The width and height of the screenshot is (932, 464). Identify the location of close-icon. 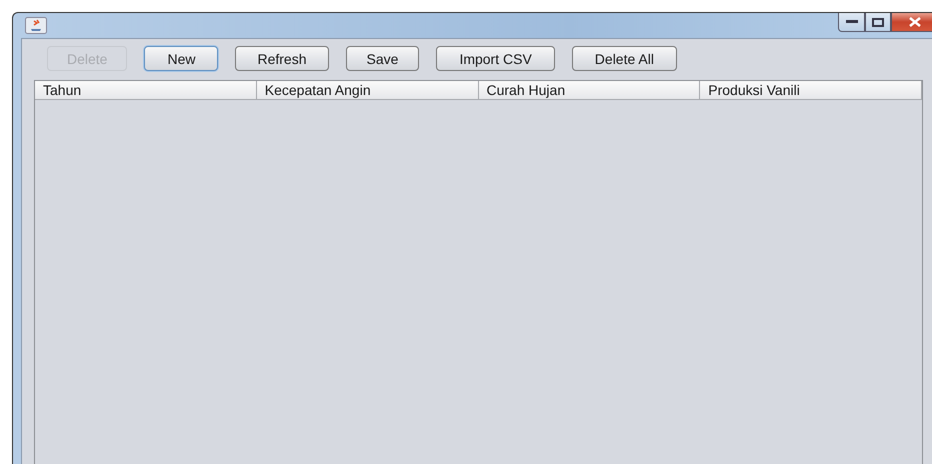
(915, 22).